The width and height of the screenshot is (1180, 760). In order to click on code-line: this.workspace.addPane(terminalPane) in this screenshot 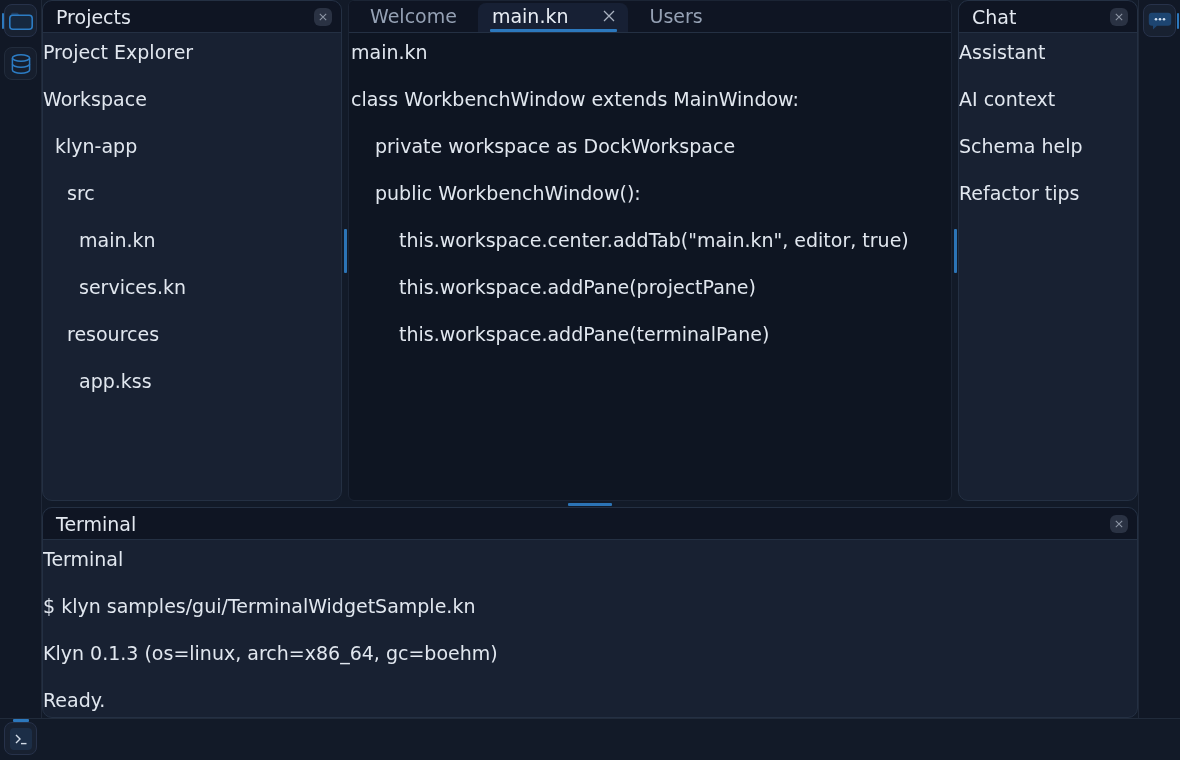, I will do `click(584, 334)`.